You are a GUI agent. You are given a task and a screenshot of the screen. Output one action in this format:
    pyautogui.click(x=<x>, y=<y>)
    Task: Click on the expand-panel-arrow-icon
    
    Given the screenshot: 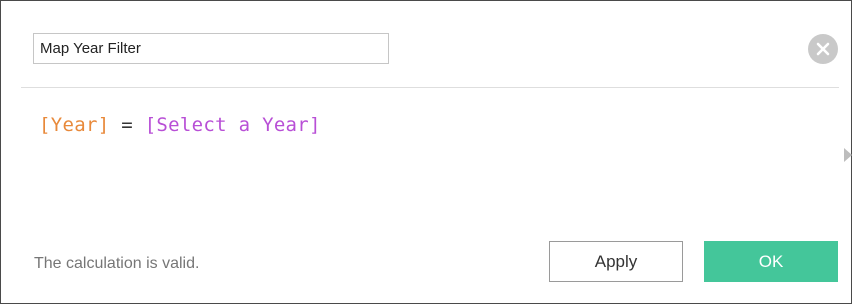 What is the action you would take?
    pyautogui.click(x=848, y=155)
    